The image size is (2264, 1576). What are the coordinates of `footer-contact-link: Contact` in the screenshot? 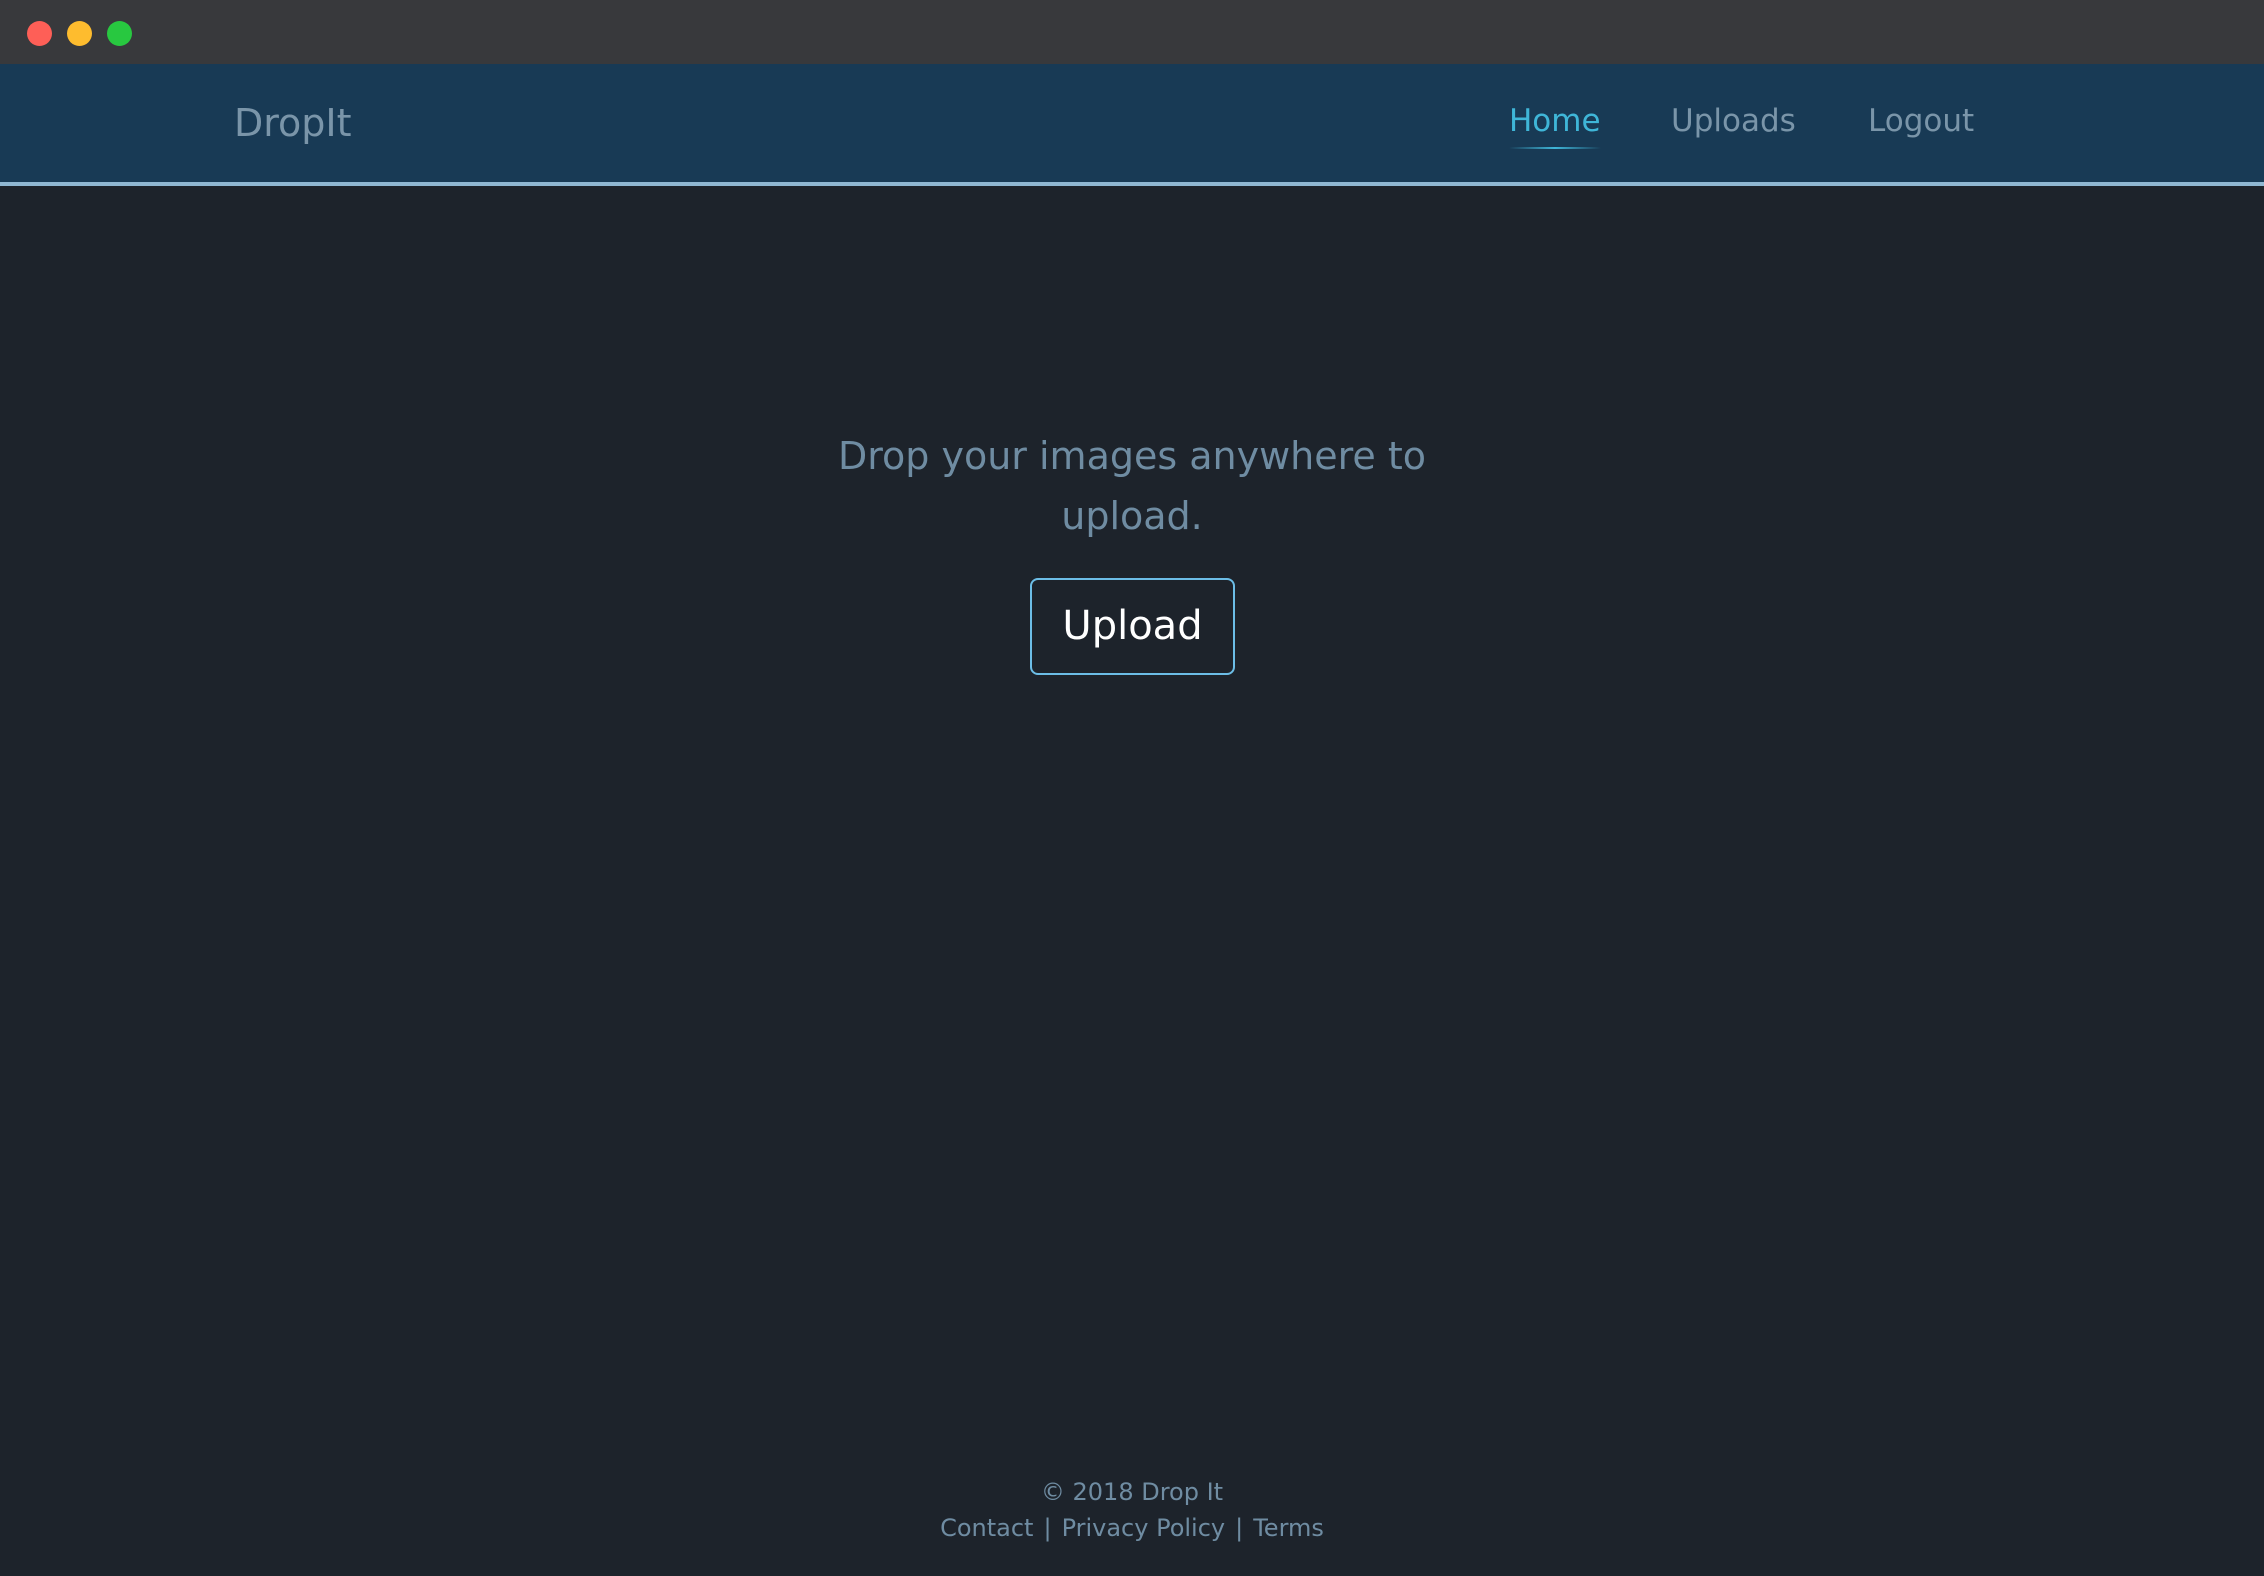 It's located at (986, 1528).